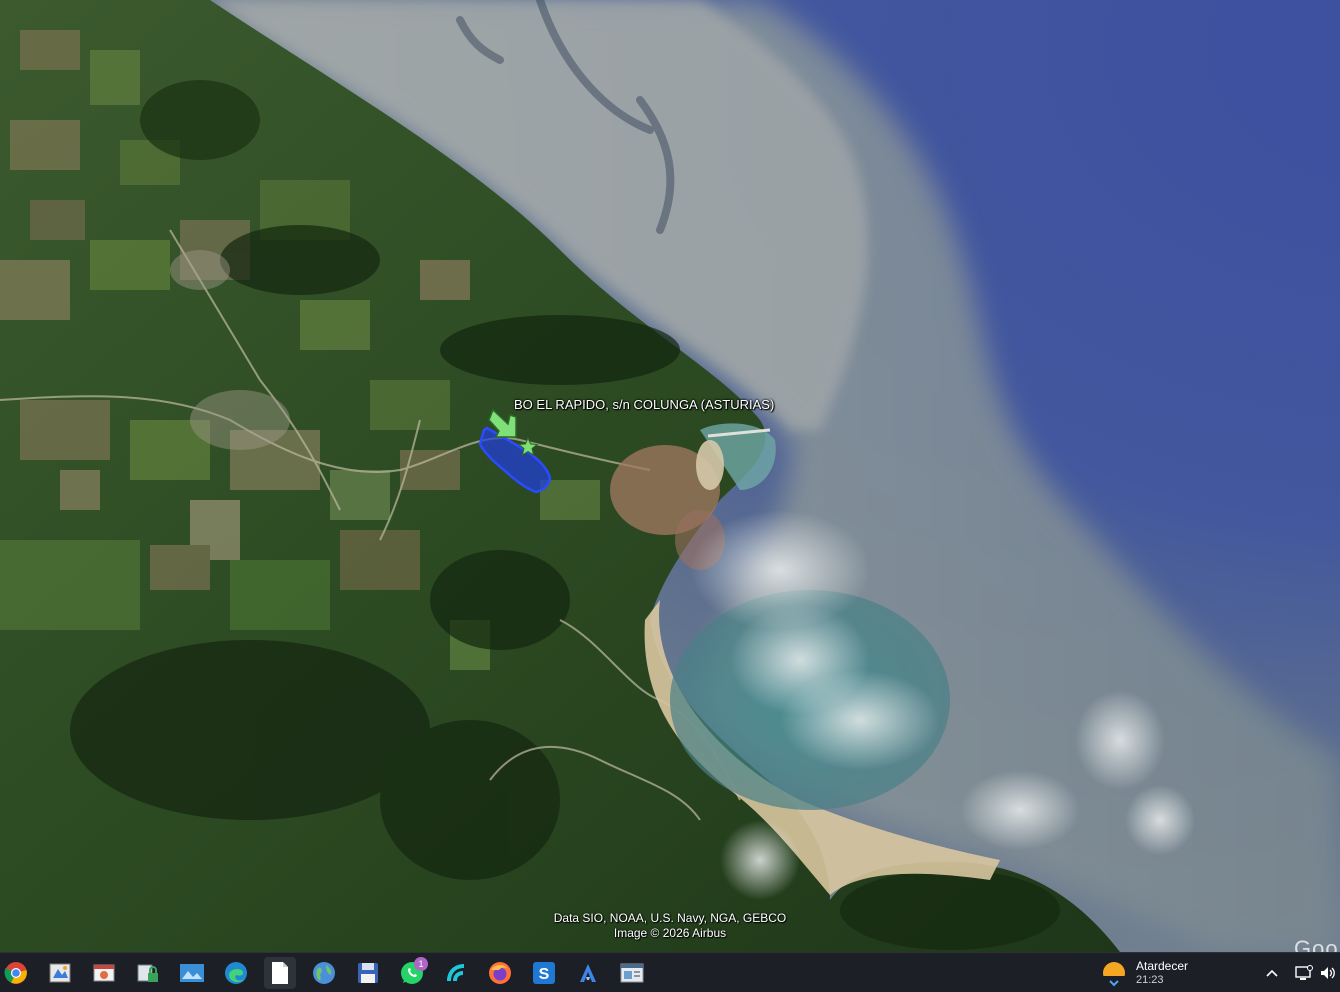 The height and width of the screenshot is (992, 1340). I want to click on save-icon, so click(368, 973).